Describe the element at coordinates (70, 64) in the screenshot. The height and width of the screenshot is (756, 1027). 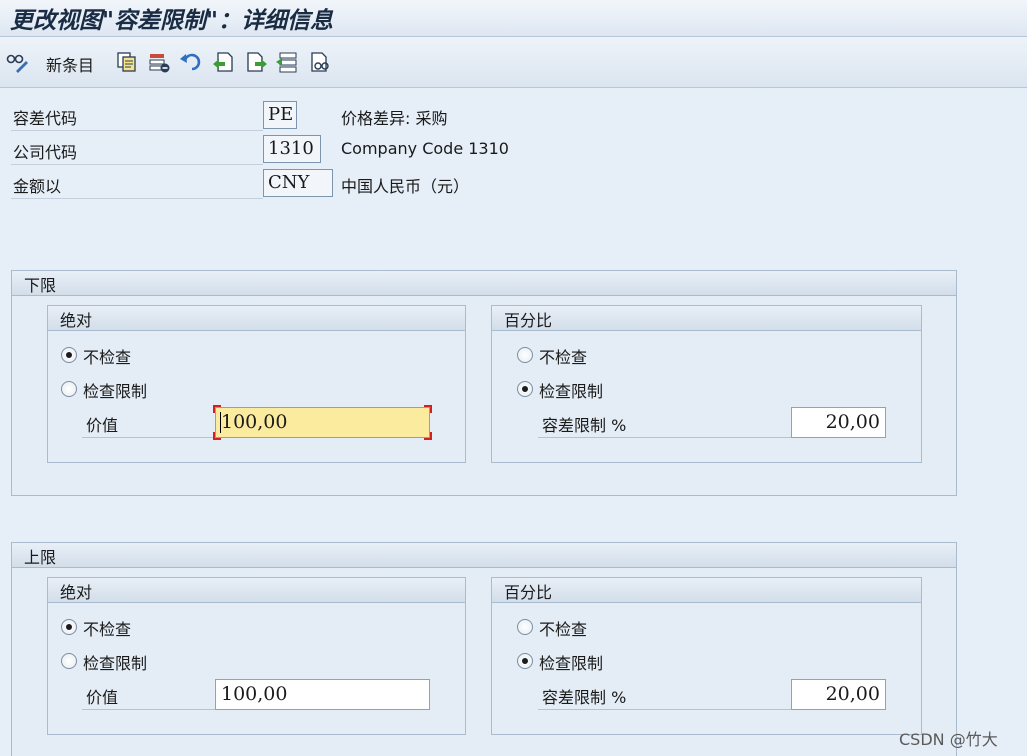
I see `new-entries-button: 新条目` at that location.